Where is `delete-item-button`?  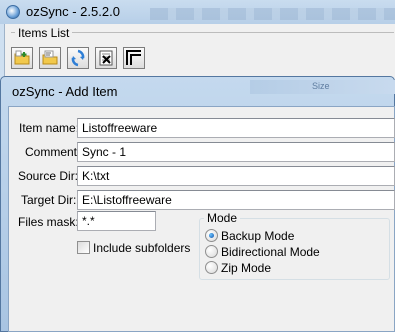
delete-item-button is located at coordinates (106, 58).